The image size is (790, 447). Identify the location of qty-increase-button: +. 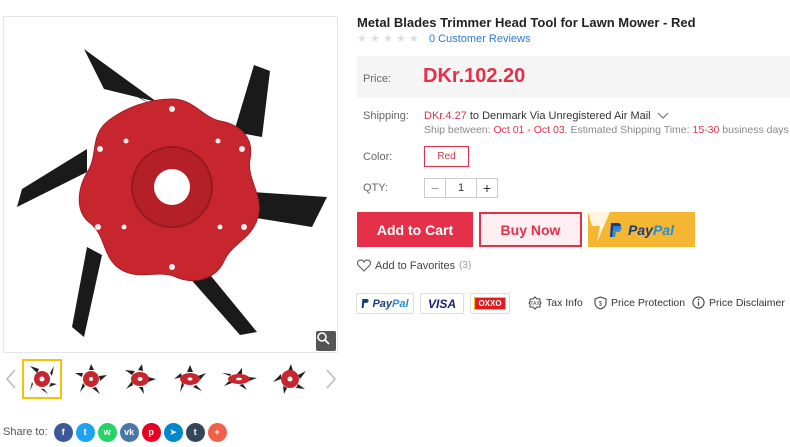
(487, 188).